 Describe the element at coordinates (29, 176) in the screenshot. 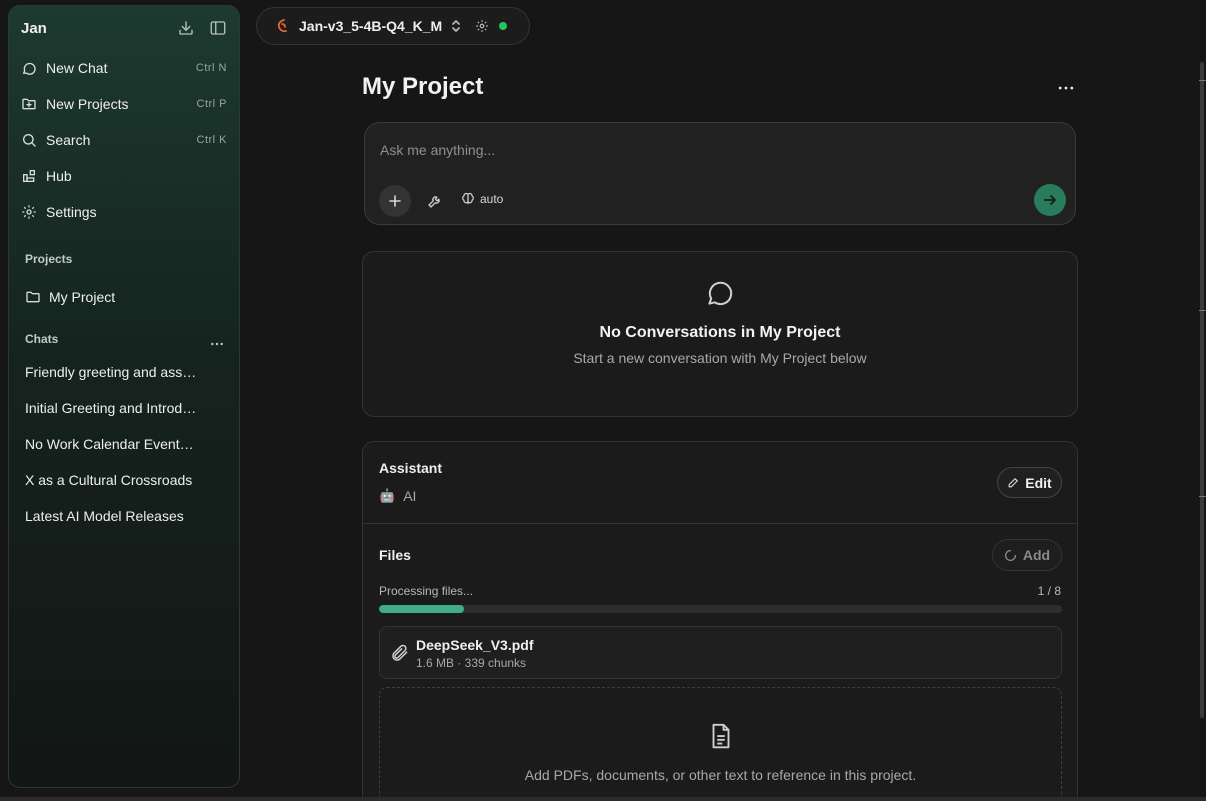

I see `blocks-icon` at that location.